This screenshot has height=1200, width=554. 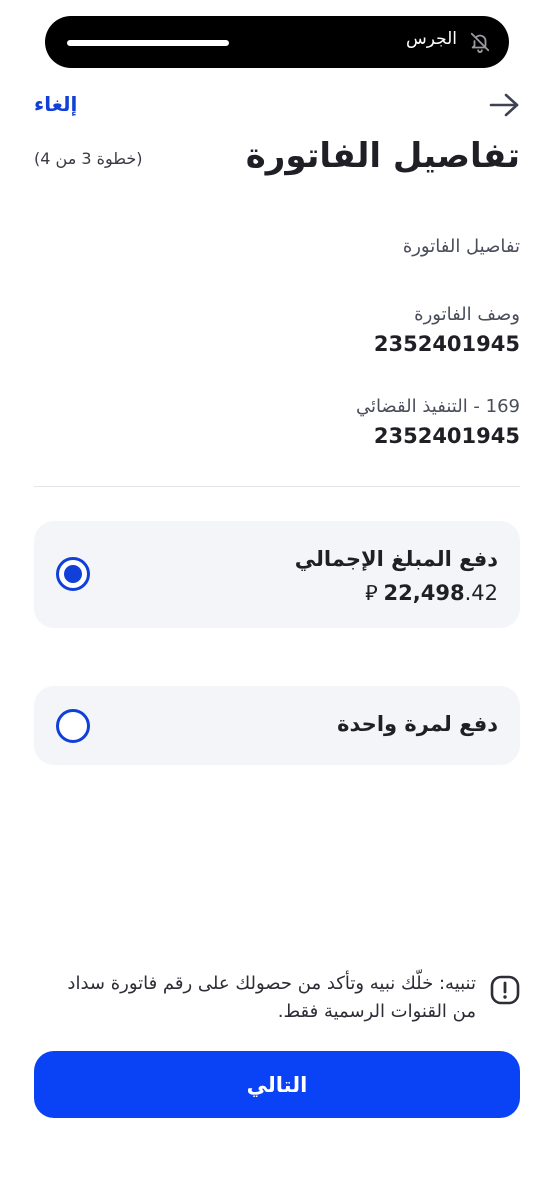 I want to click on option-amount: ⃁ 22,498.42, so click(x=431, y=592).